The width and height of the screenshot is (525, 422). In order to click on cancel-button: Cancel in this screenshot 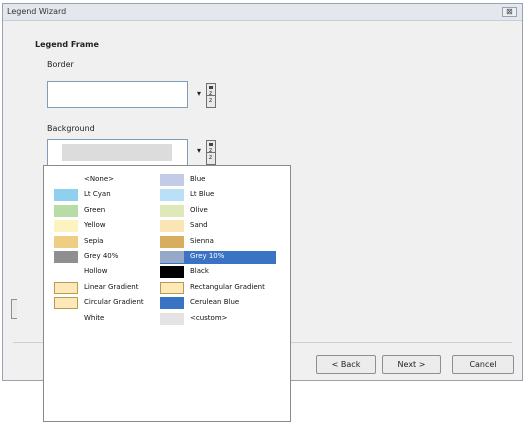, I will do `click(483, 364)`.